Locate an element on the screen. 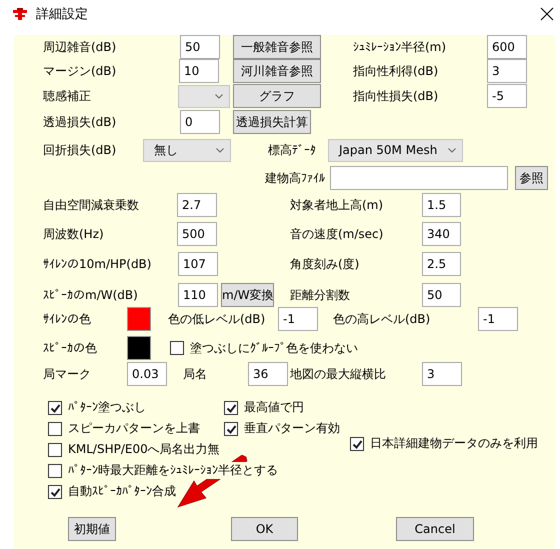  input-field: 2.5 is located at coordinates (441, 264).